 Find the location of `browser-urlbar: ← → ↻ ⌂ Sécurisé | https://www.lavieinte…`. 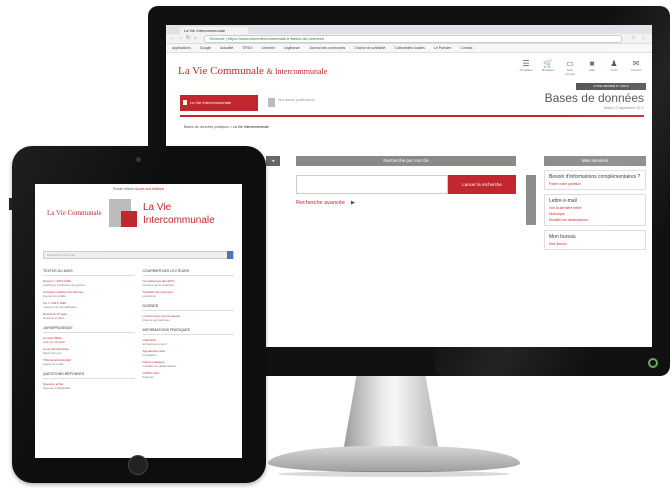

browser-urlbar: ← → ↻ ⌂ Sécurisé | https://www.lavieinte… is located at coordinates (409, 39).